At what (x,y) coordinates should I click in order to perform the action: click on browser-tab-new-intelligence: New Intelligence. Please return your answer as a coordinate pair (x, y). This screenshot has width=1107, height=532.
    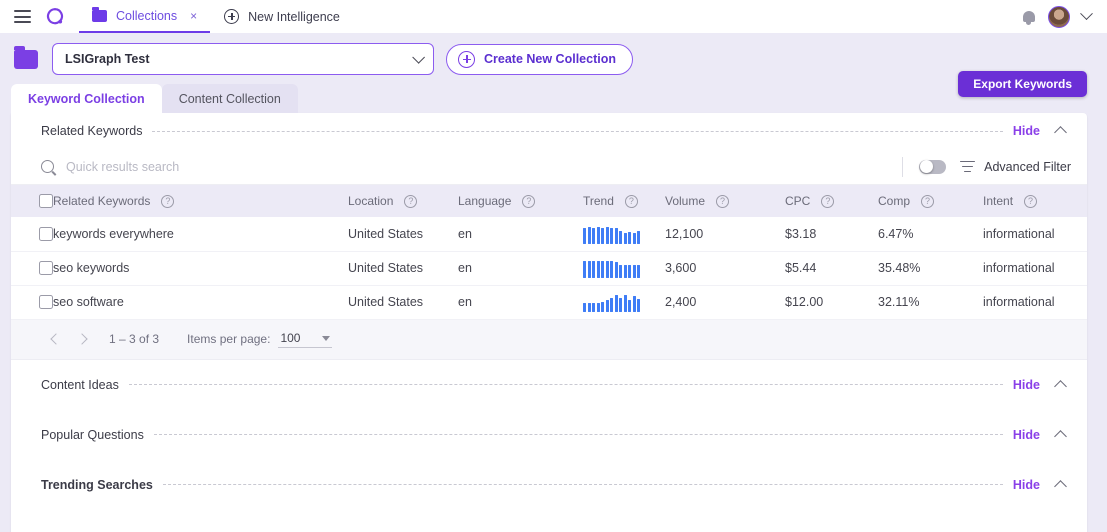
    Looking at the image, I should click on (282, 16).